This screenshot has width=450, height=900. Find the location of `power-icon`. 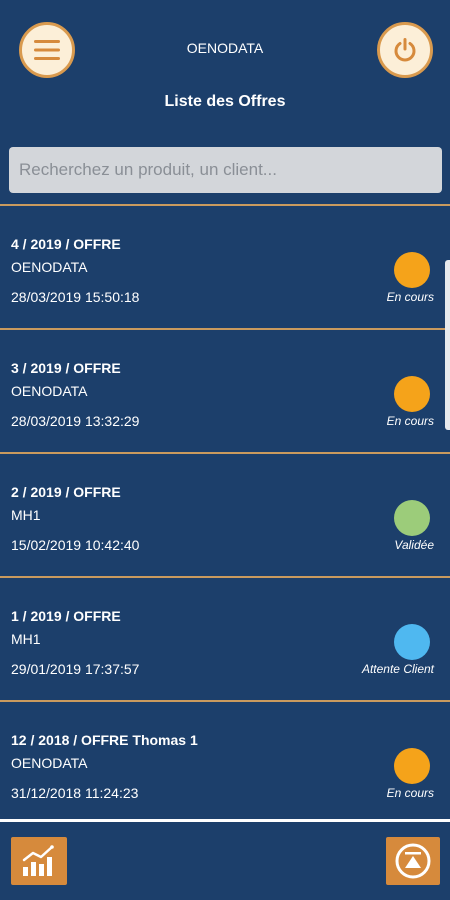

power-icon is located at coordinates (405, 50).